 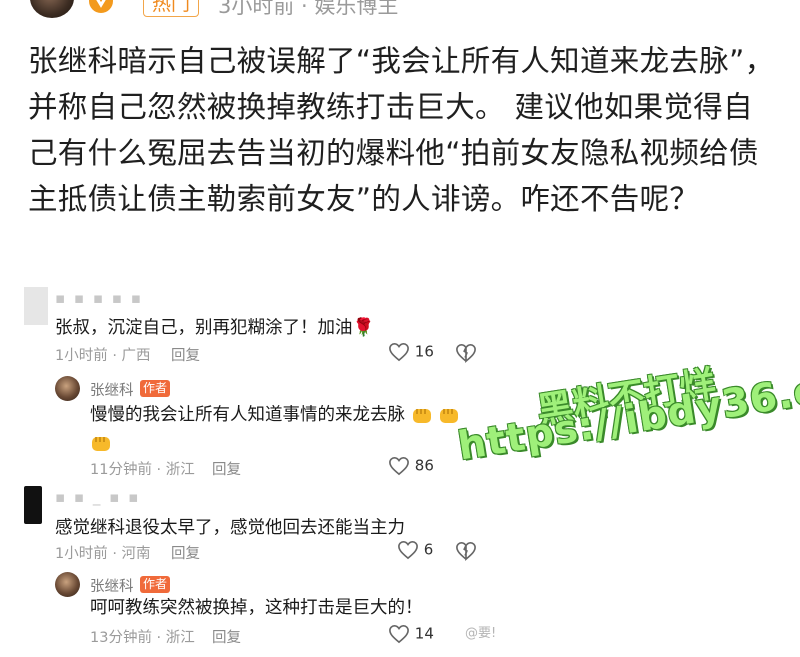 What do you see at coordinates (424, 465) in the screenshot?
I see `like-count: 86` at bounding box center [424, 465].